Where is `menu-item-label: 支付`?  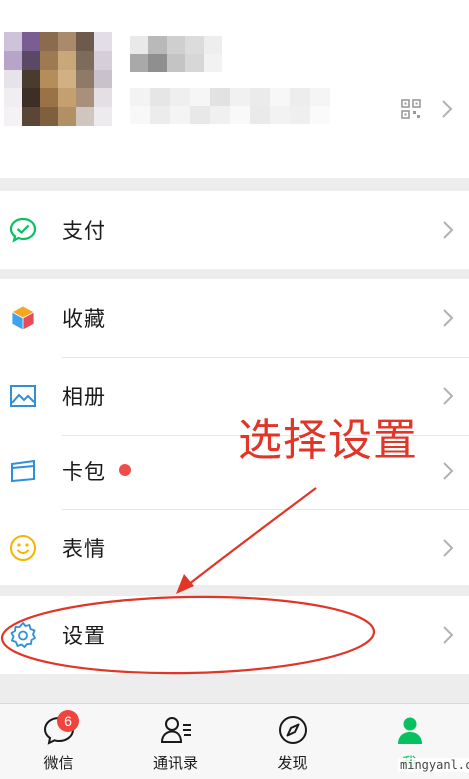 menu-item-label: 支付 is located at coordinates (84, 231).